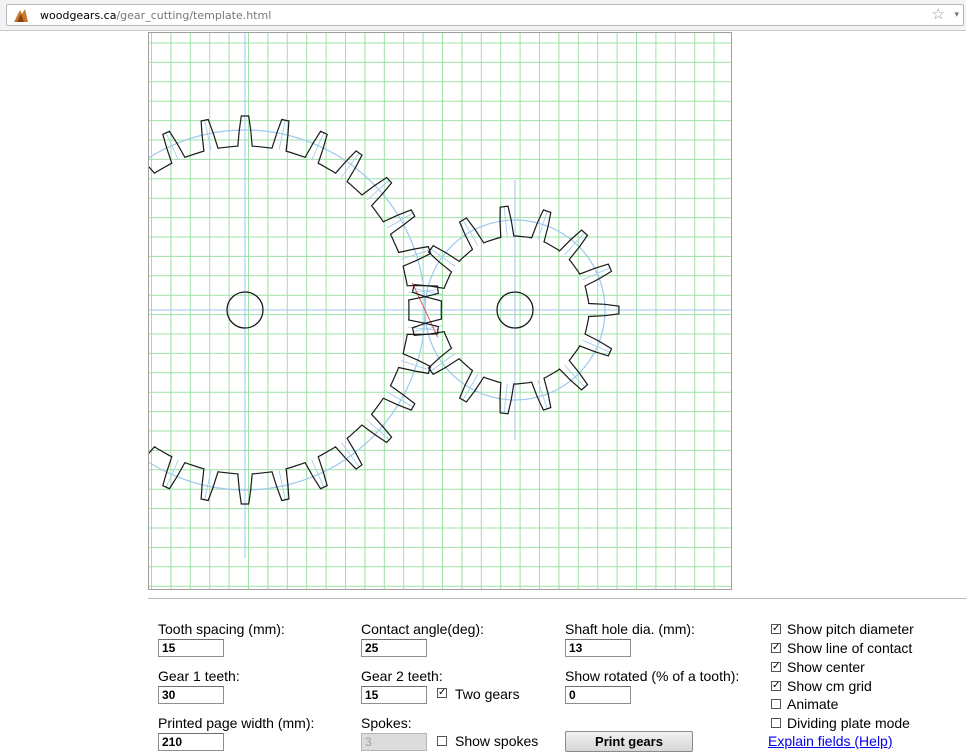 The image size is (966, 752). Describe the element at coordinates (776, 629) in the screenshot. I see `show-pitch-diameter-checkbox: ✓` at that location.